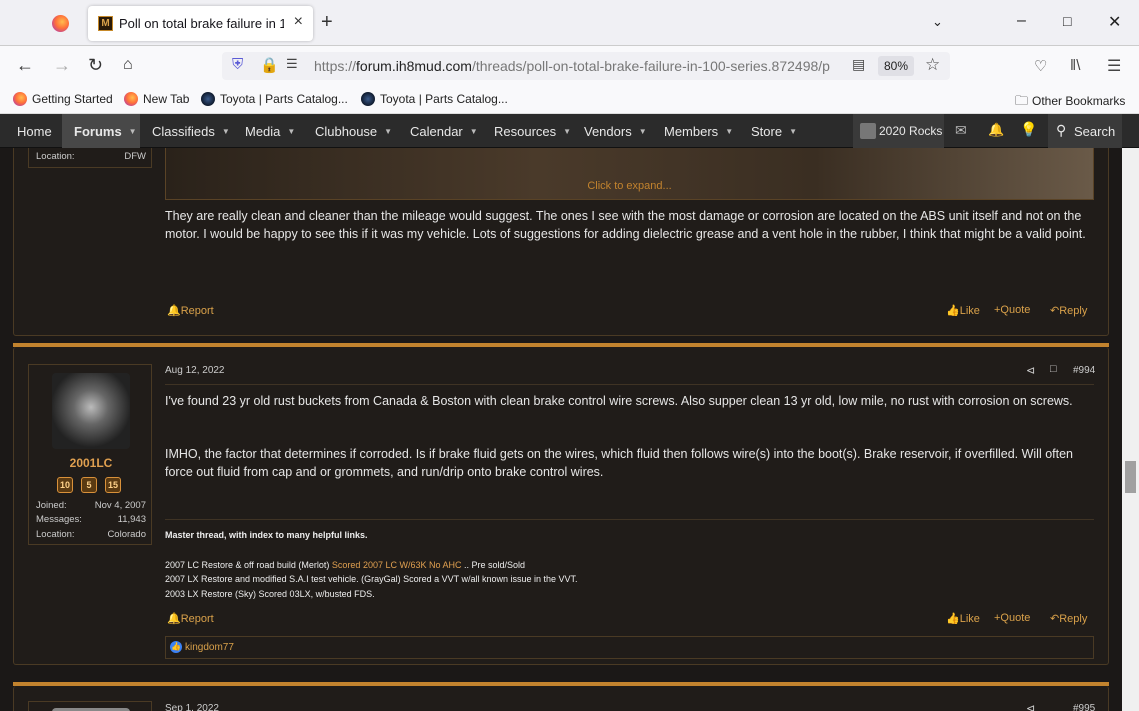 This screenshot has width=1139, height=711. Describe the element at coordinates (95, 65) in the screenshot. I see `reload-icon: ↻` at that location.